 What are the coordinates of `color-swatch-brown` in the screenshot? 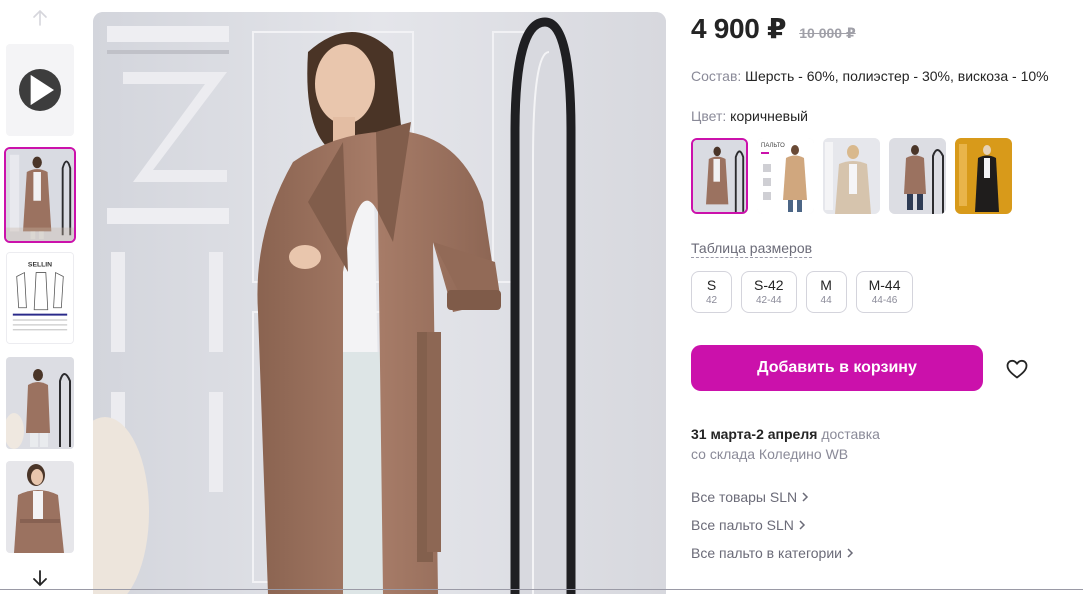 It's located at (719, 176).